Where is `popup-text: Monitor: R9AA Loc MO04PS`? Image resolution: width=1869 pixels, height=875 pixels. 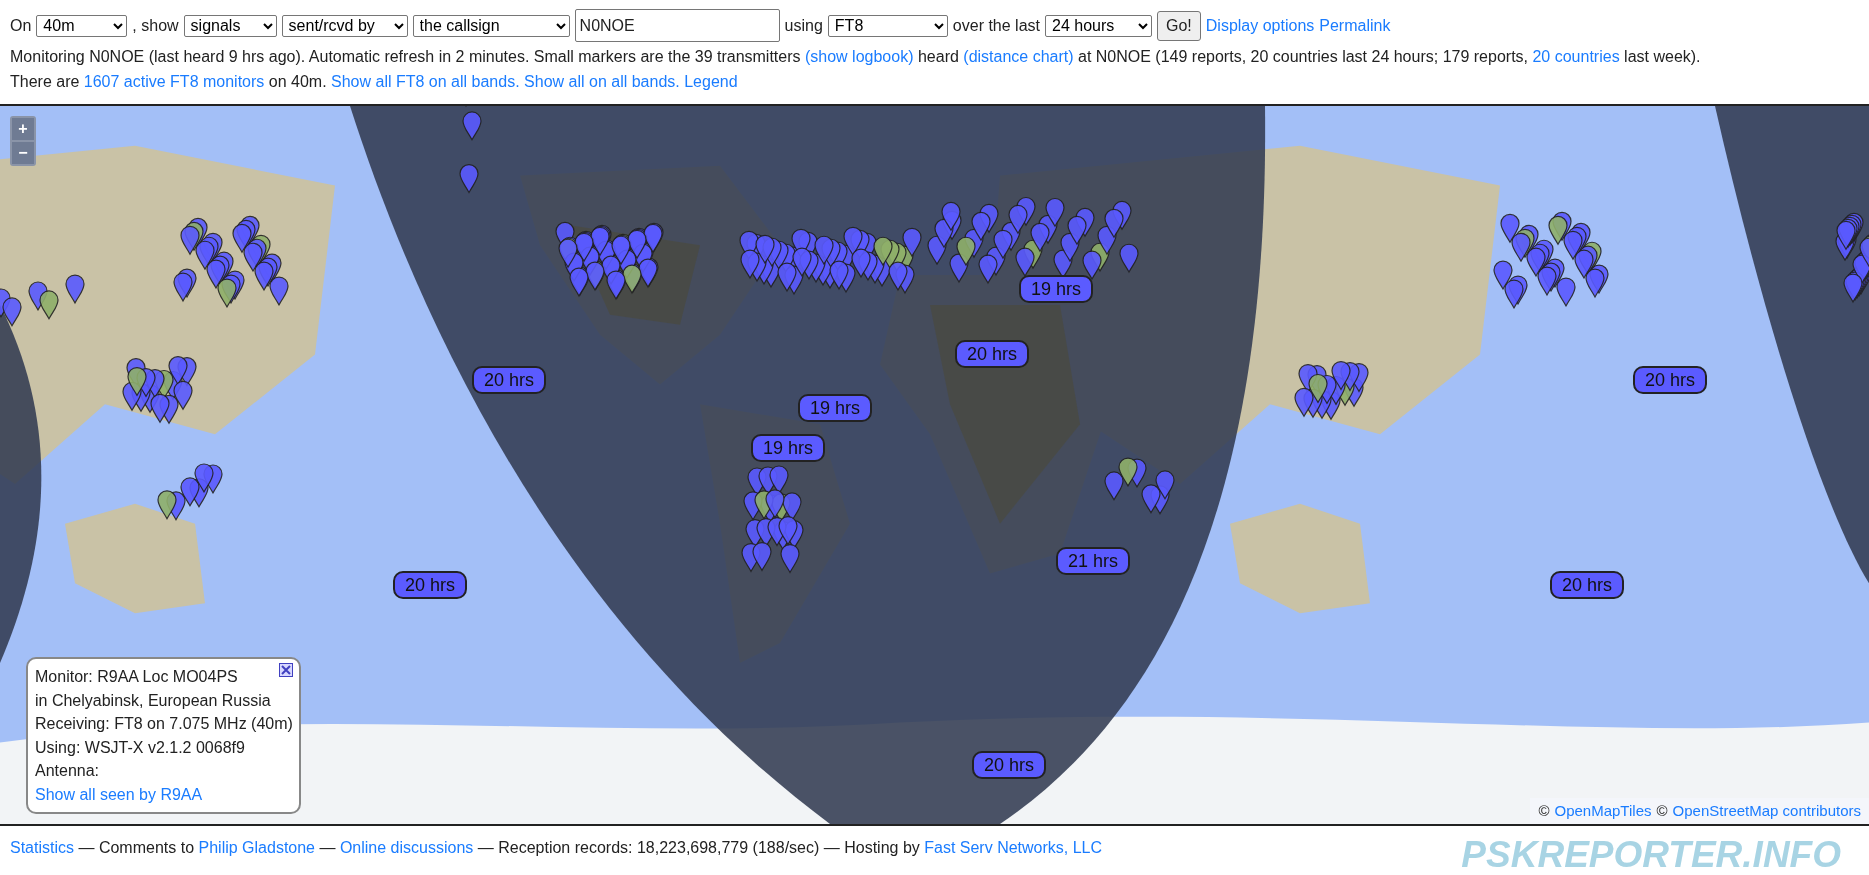 popup-text: Monitor: R9AA Loc MO04PS is located at coordinates (136, 677).